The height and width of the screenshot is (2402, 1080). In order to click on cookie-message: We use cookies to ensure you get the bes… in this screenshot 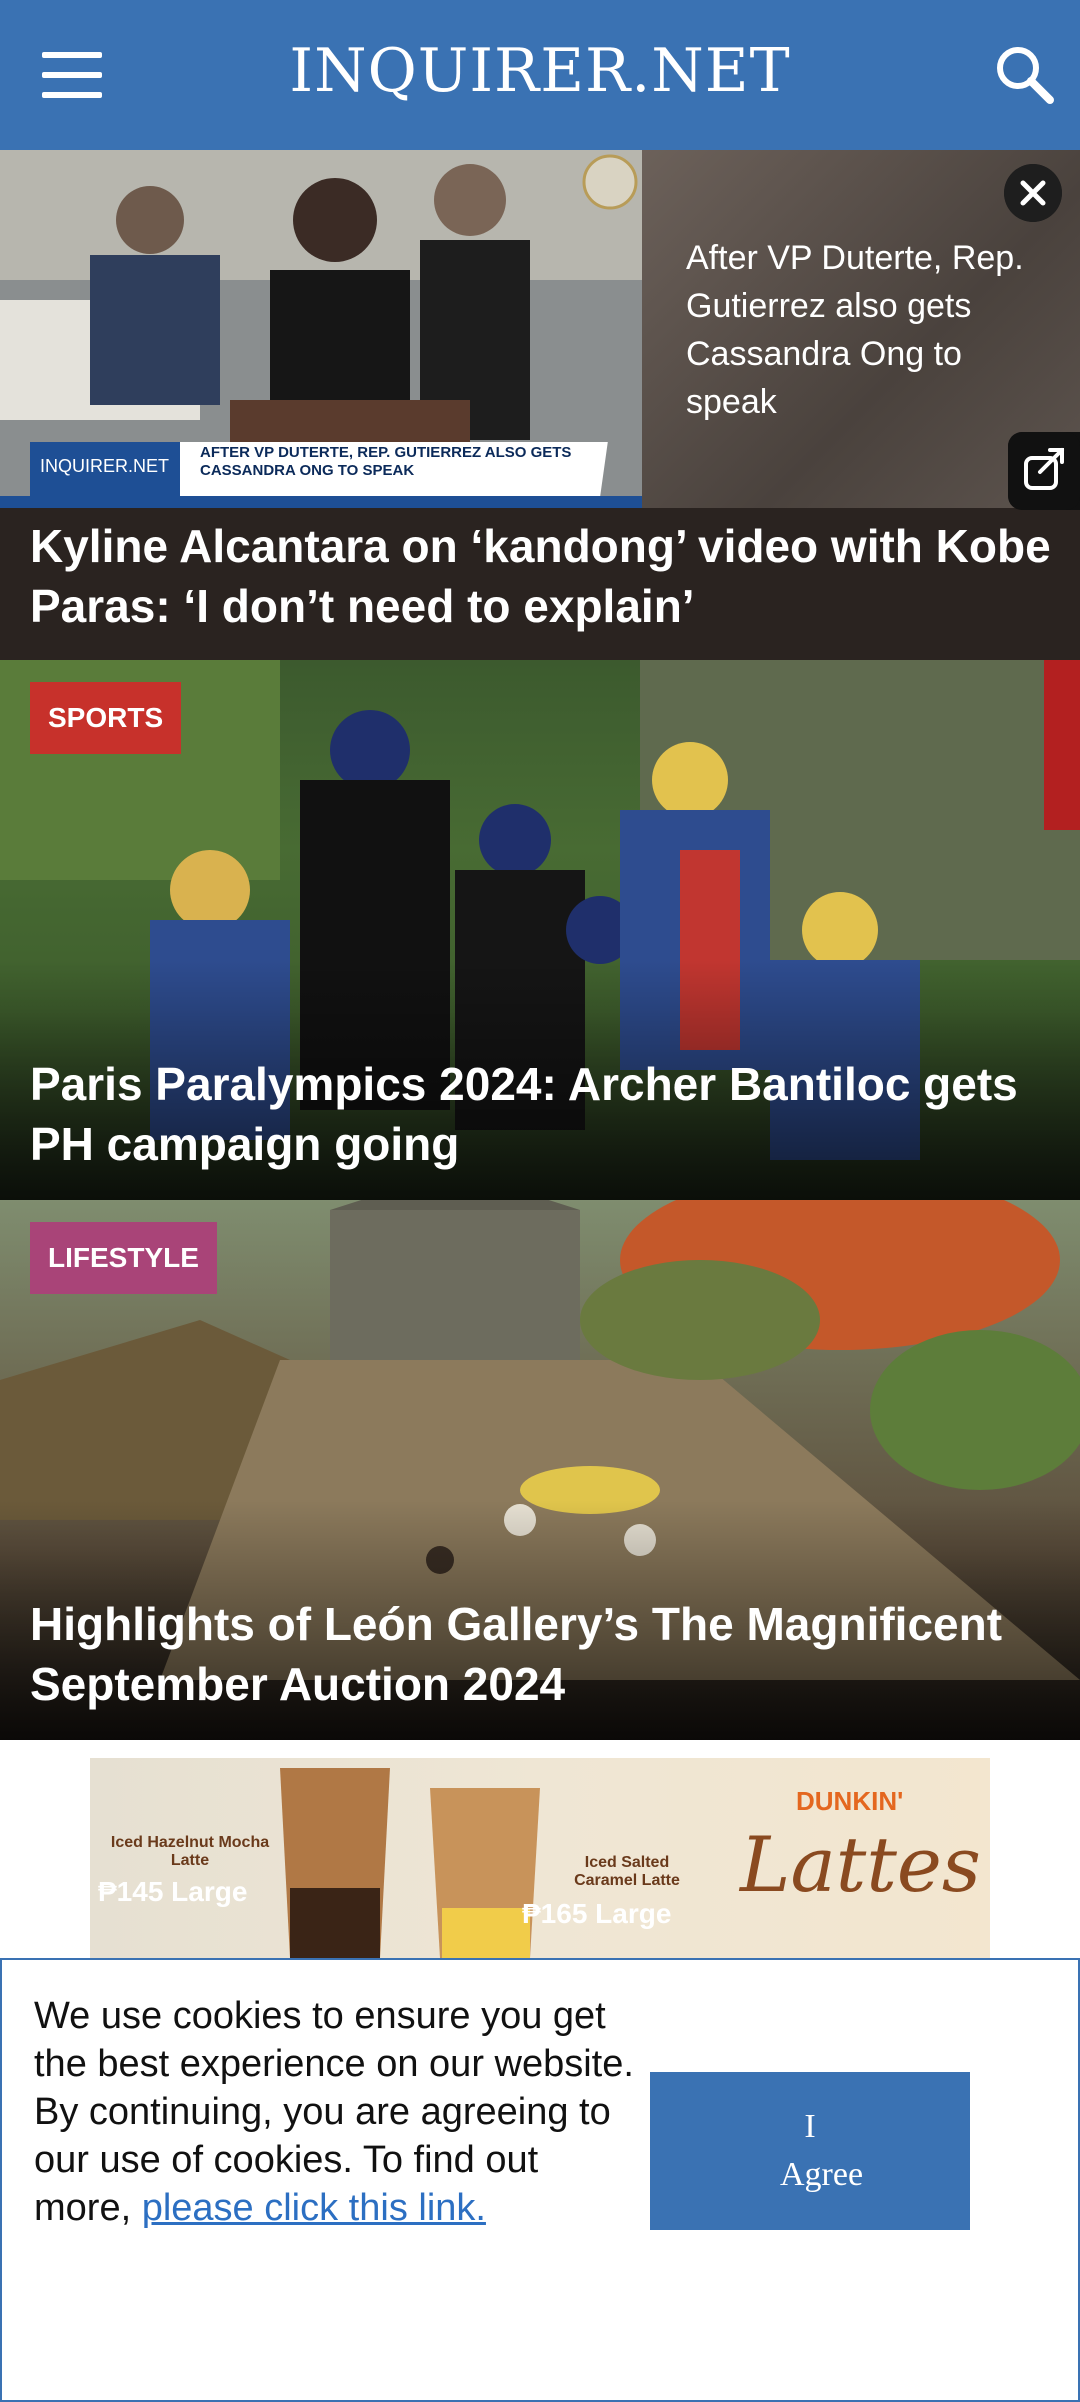, I will do `click(334, 2112)`.